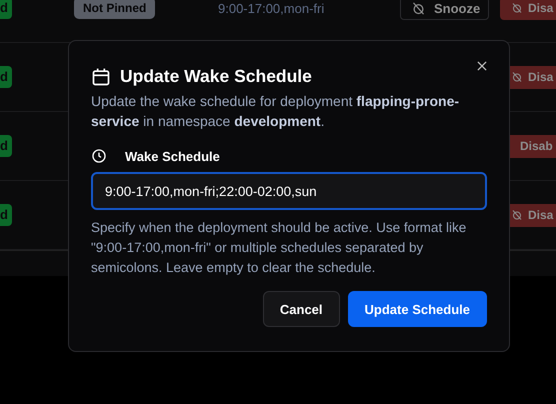 Image resolution: width=556 pixels, height=404 pixels. I want to click on dialog-description: Update the wake schedule for deployment flapping-prone-service in namespace development., so click(275, 111).